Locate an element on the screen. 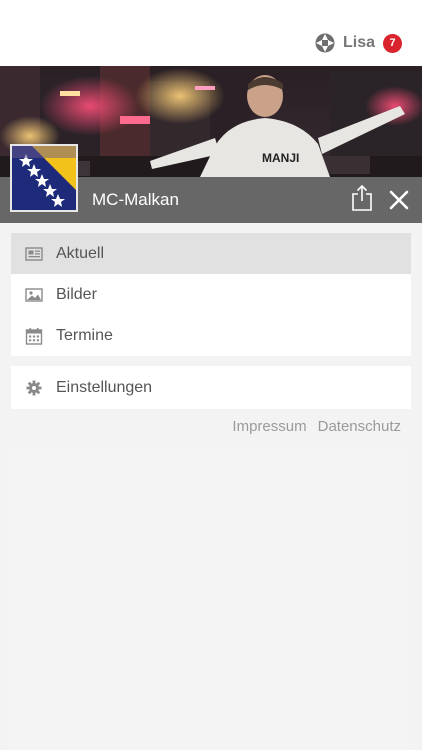 The image size is (422, 750). top-bar: Lisa 7 is located at coordinates (211, 33).